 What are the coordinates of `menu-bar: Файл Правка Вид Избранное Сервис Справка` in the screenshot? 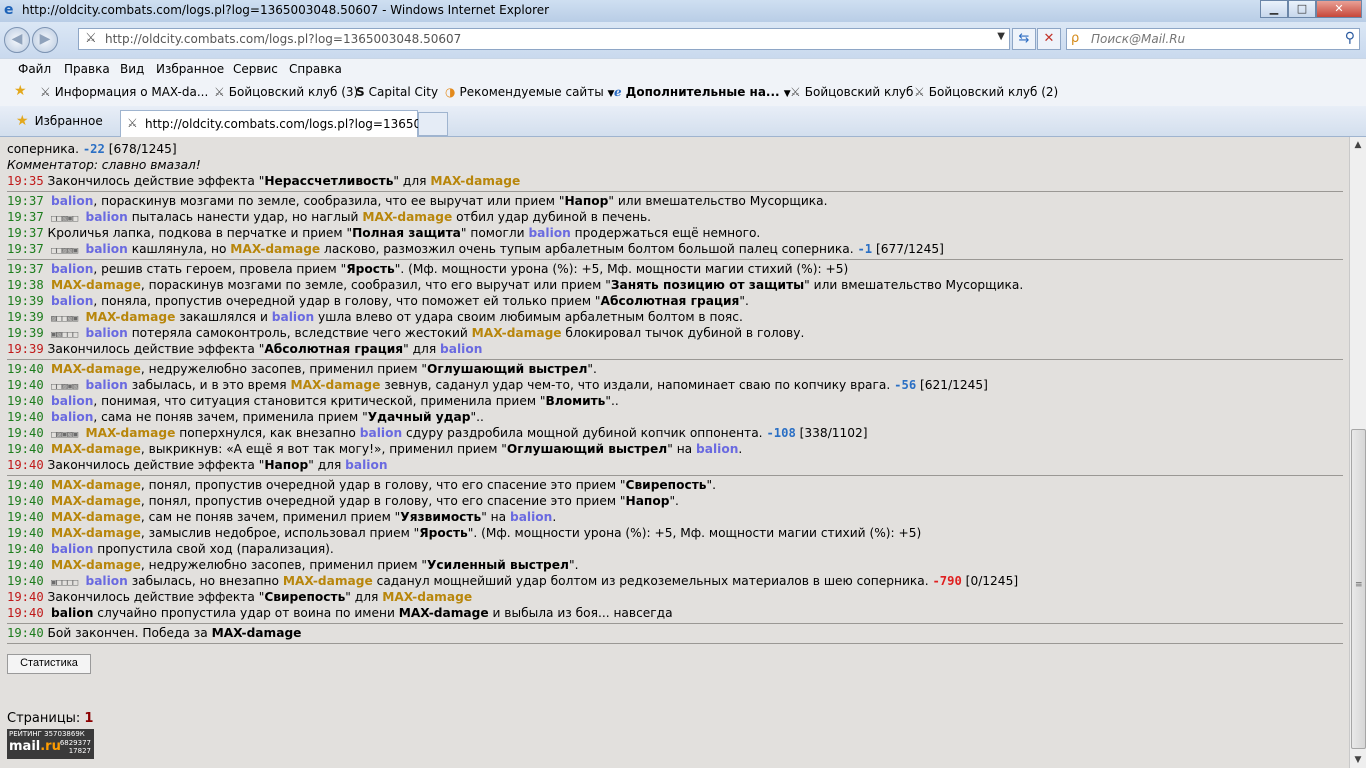 It's located at (683, 69).